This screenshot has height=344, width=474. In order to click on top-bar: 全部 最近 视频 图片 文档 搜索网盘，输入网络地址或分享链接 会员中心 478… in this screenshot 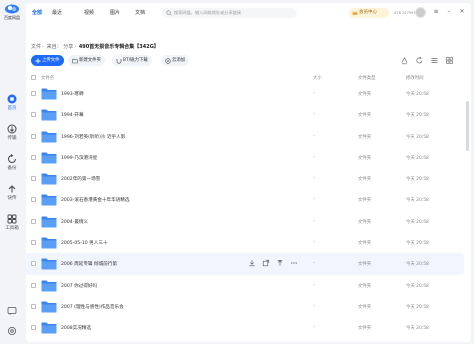, I will do `click(248, 12)`.